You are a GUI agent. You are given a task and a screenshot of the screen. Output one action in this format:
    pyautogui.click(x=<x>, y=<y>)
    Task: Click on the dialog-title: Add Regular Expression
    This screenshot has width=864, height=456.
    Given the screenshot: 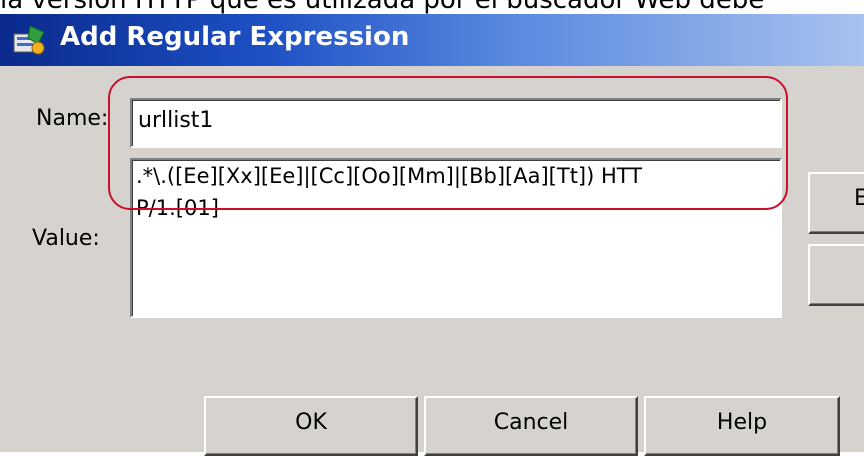 What is the action you would take?
    pyautogui.click(x=235, y=37)
    